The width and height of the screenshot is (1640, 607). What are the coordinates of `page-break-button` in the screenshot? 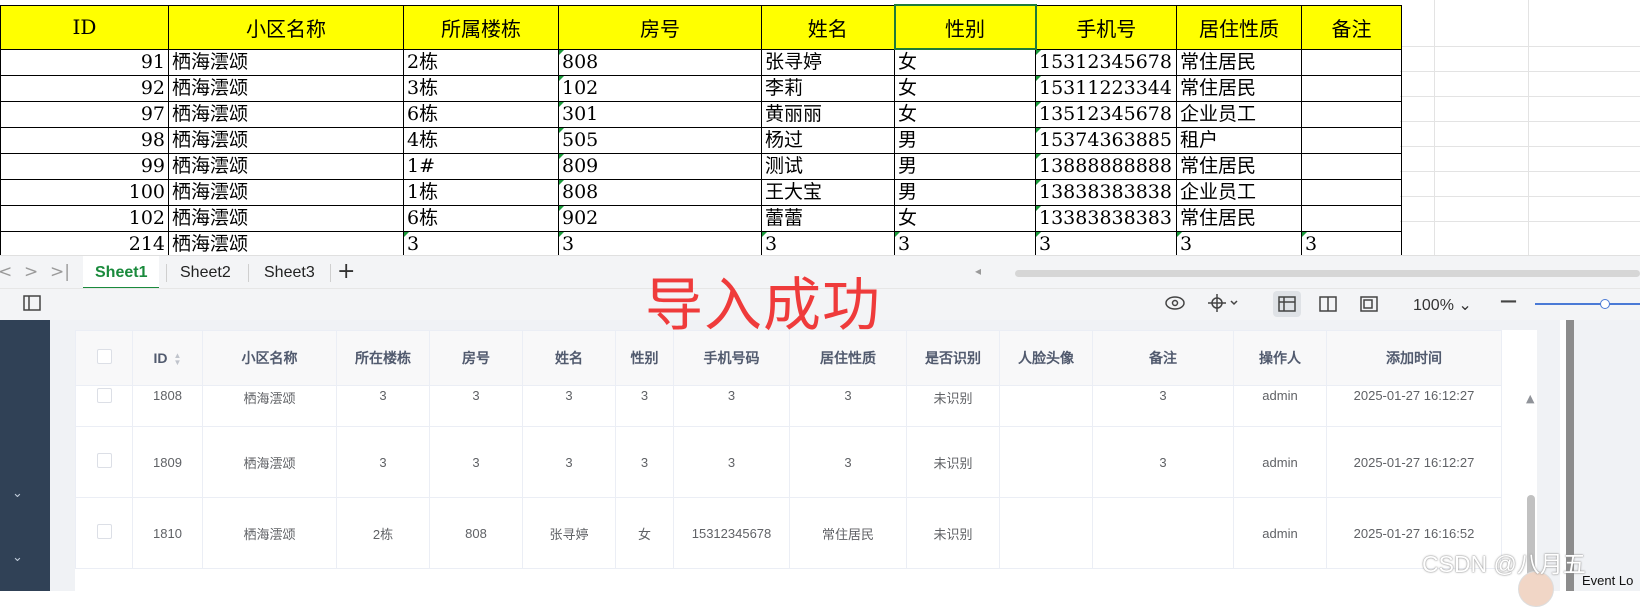 It's located at (1369, 304).